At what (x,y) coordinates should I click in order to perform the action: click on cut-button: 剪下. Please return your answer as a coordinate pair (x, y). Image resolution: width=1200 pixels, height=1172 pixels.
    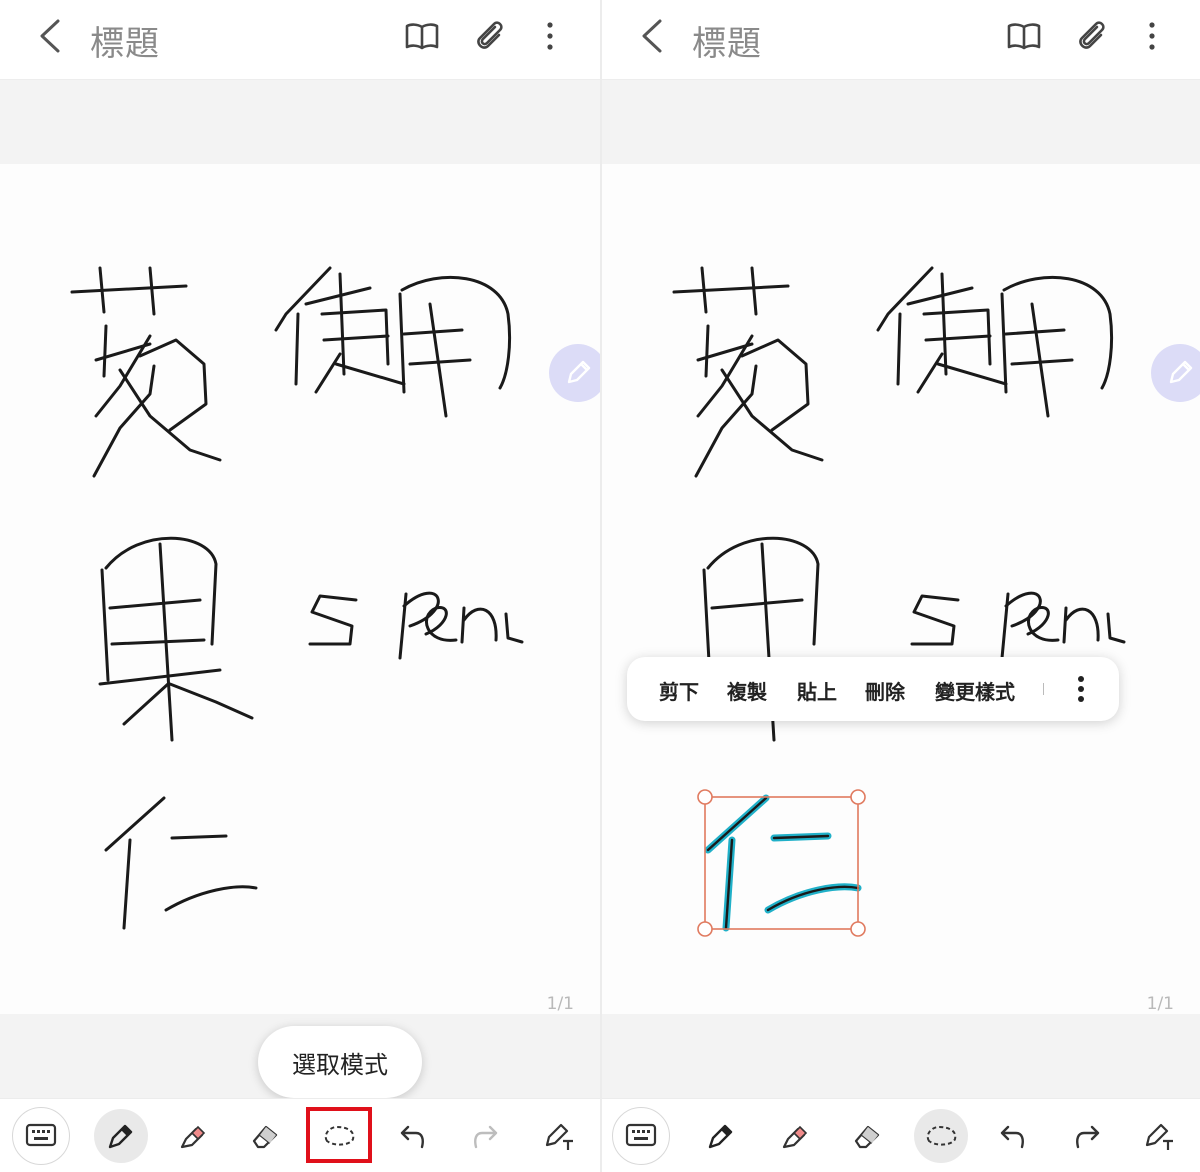
    Looking at the image, I should click on (679, 690).